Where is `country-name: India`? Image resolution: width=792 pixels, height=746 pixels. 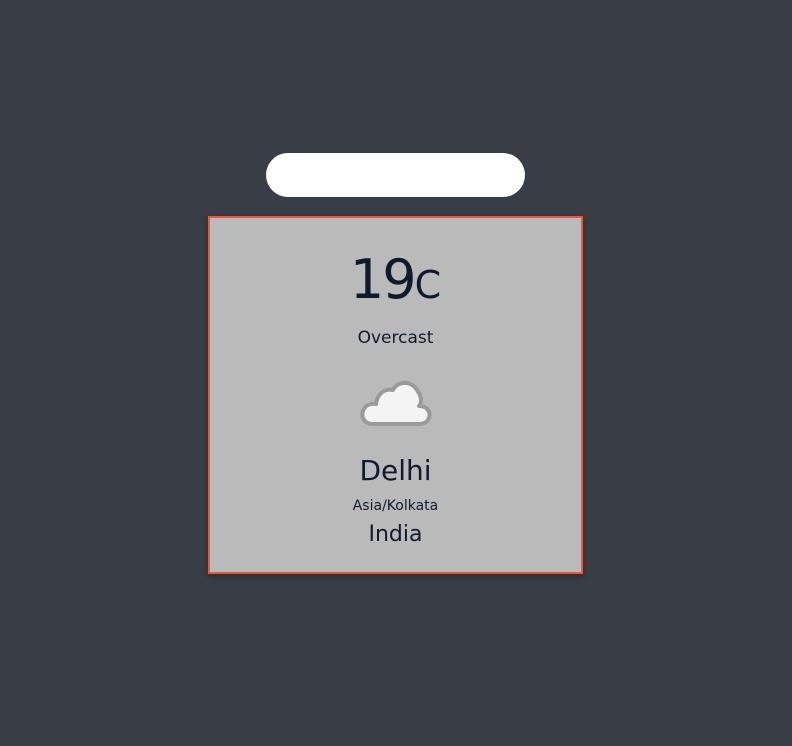 country-name: India is located at coordinates (395, 534).